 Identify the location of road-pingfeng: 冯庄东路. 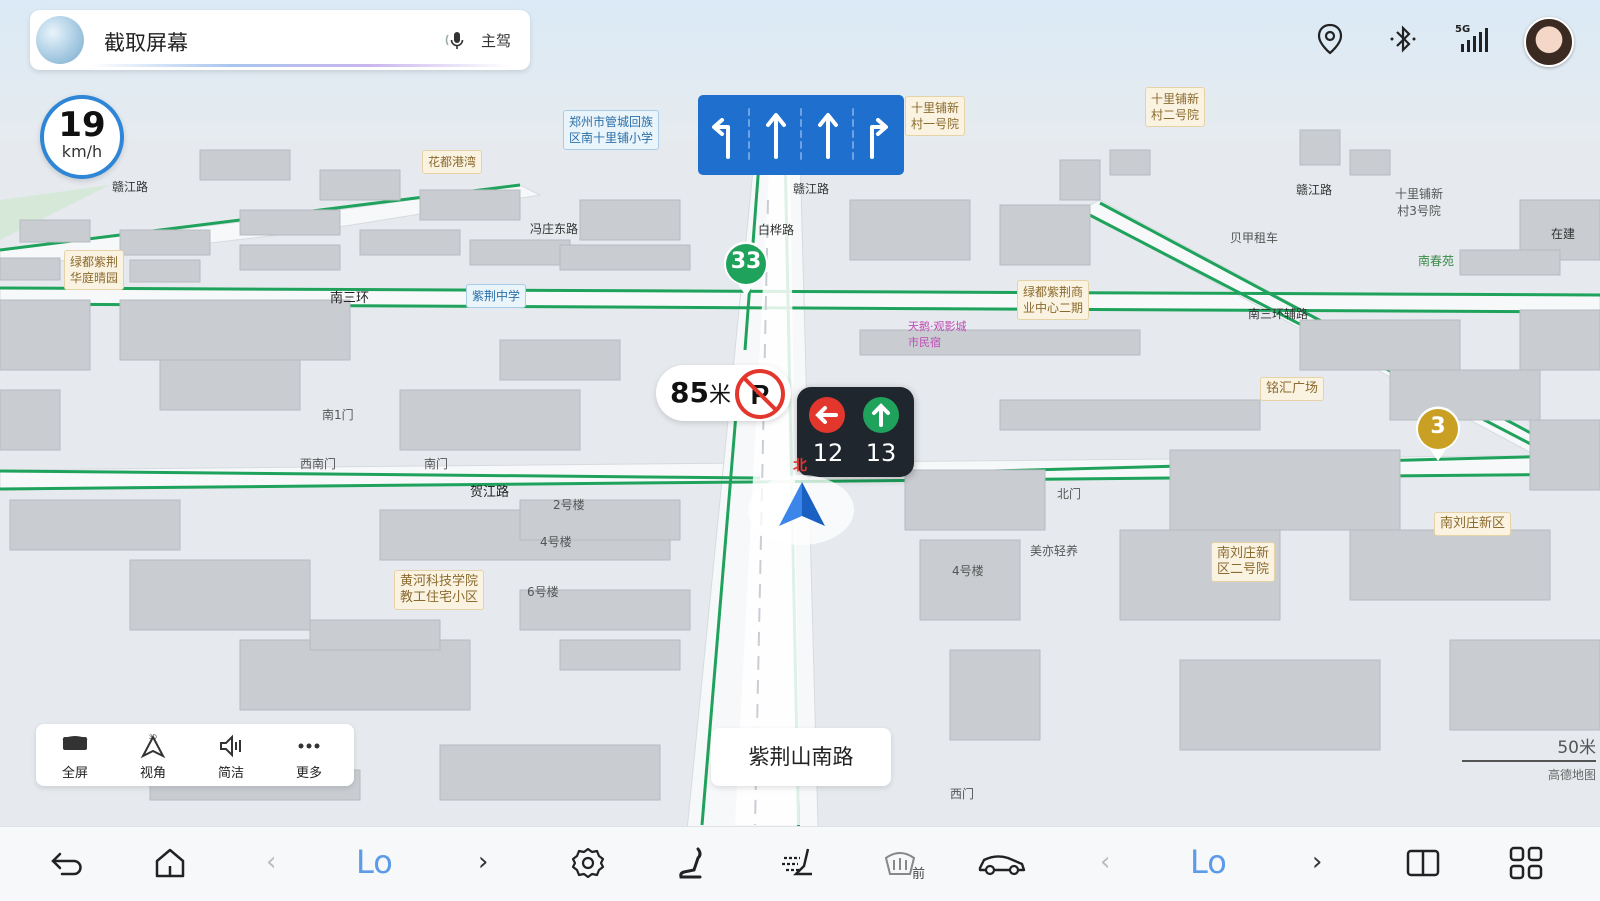
(554, 229).